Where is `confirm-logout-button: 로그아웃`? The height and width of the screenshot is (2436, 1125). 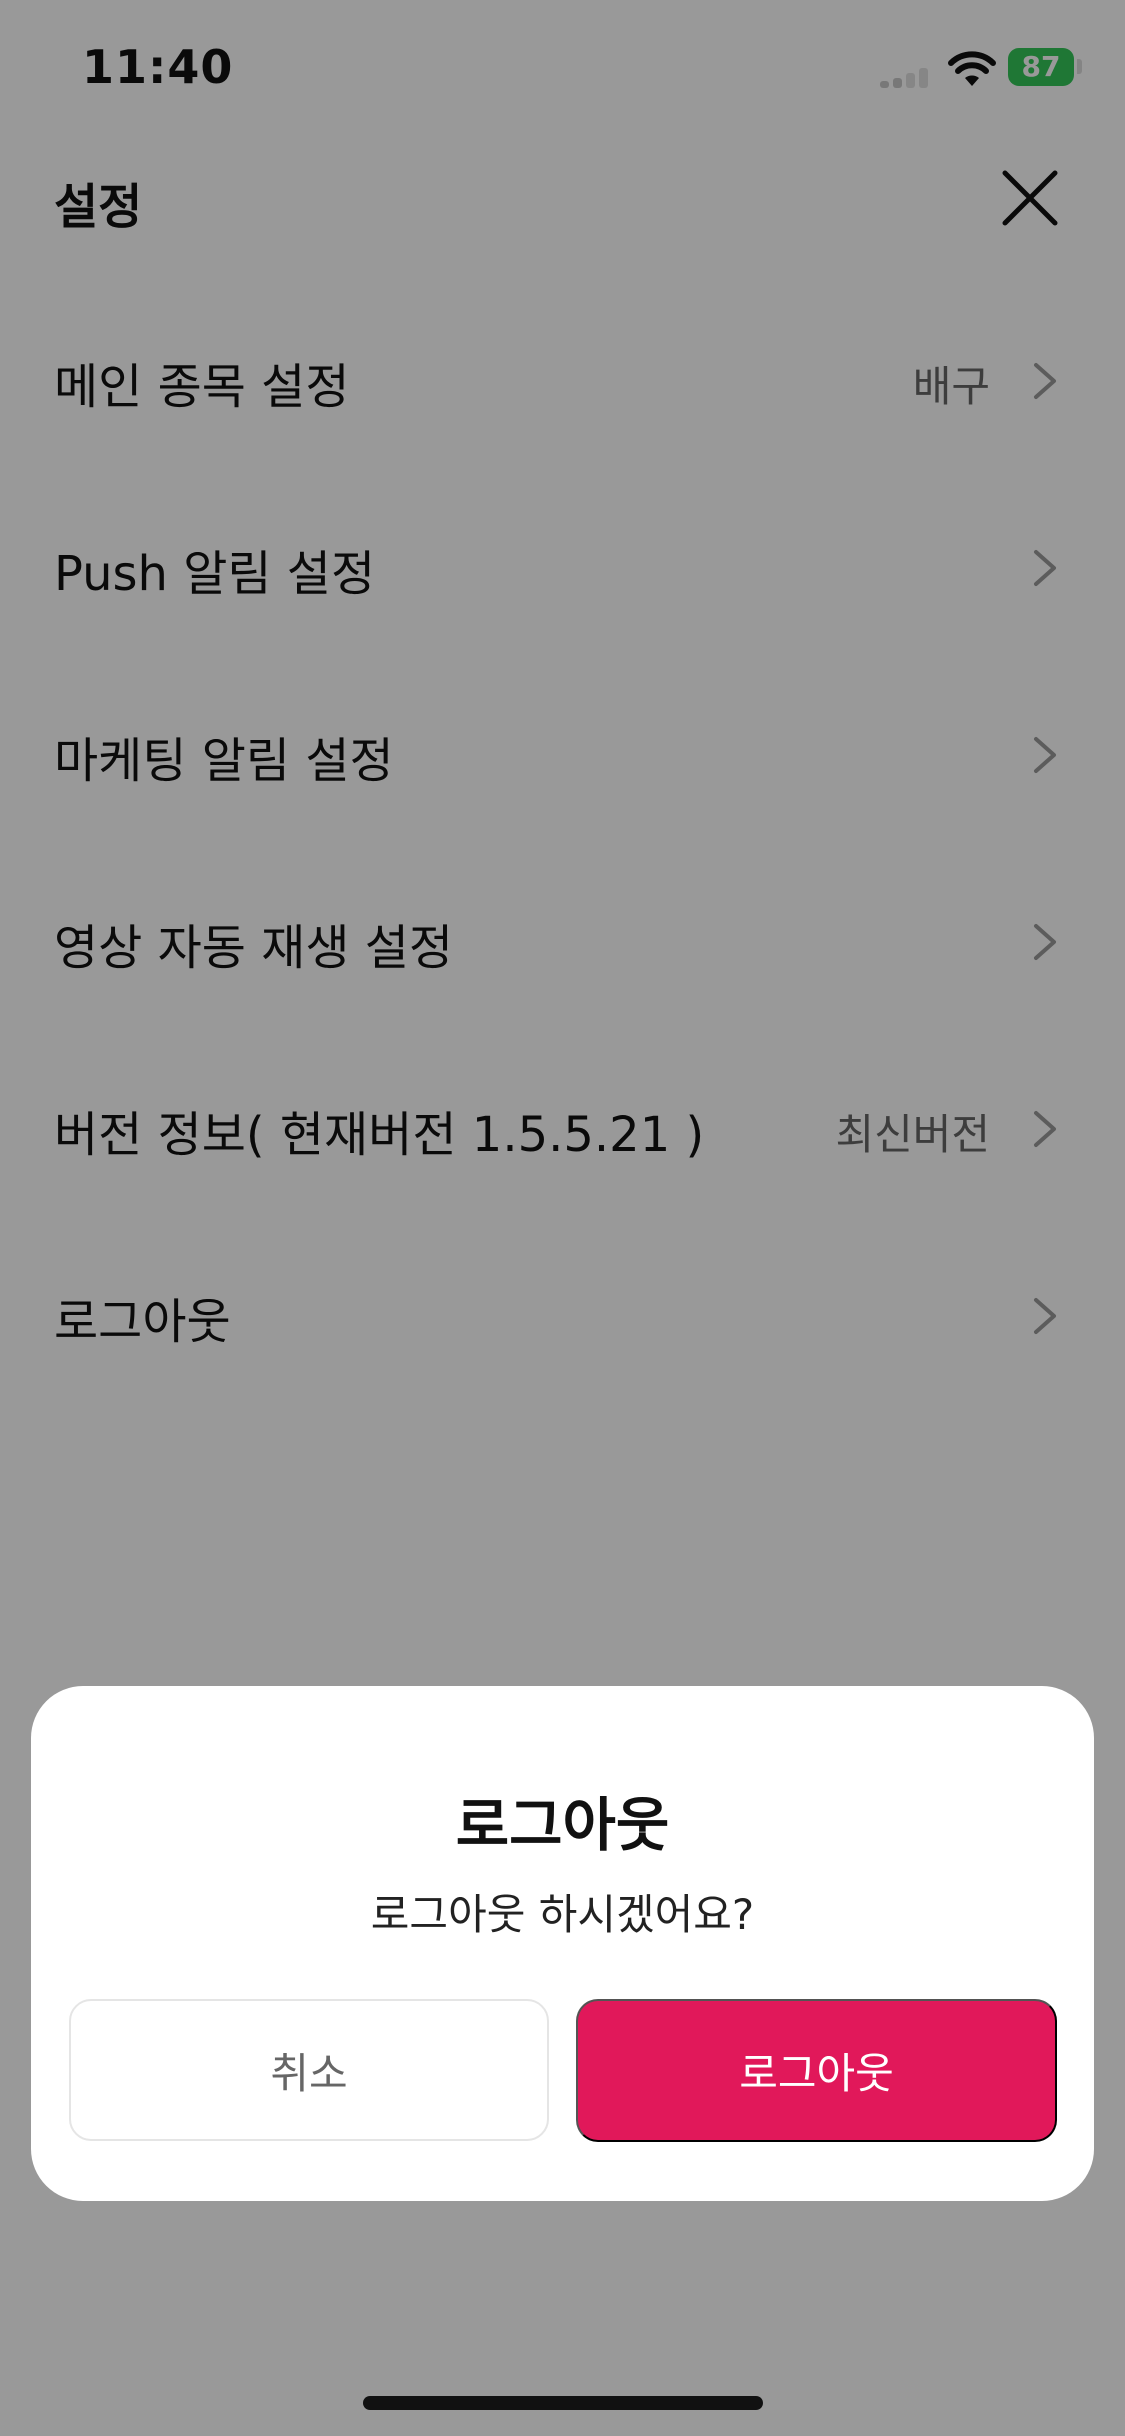 confirm-logout-button: 로그아웃 is located at coordinates (816, 2070).